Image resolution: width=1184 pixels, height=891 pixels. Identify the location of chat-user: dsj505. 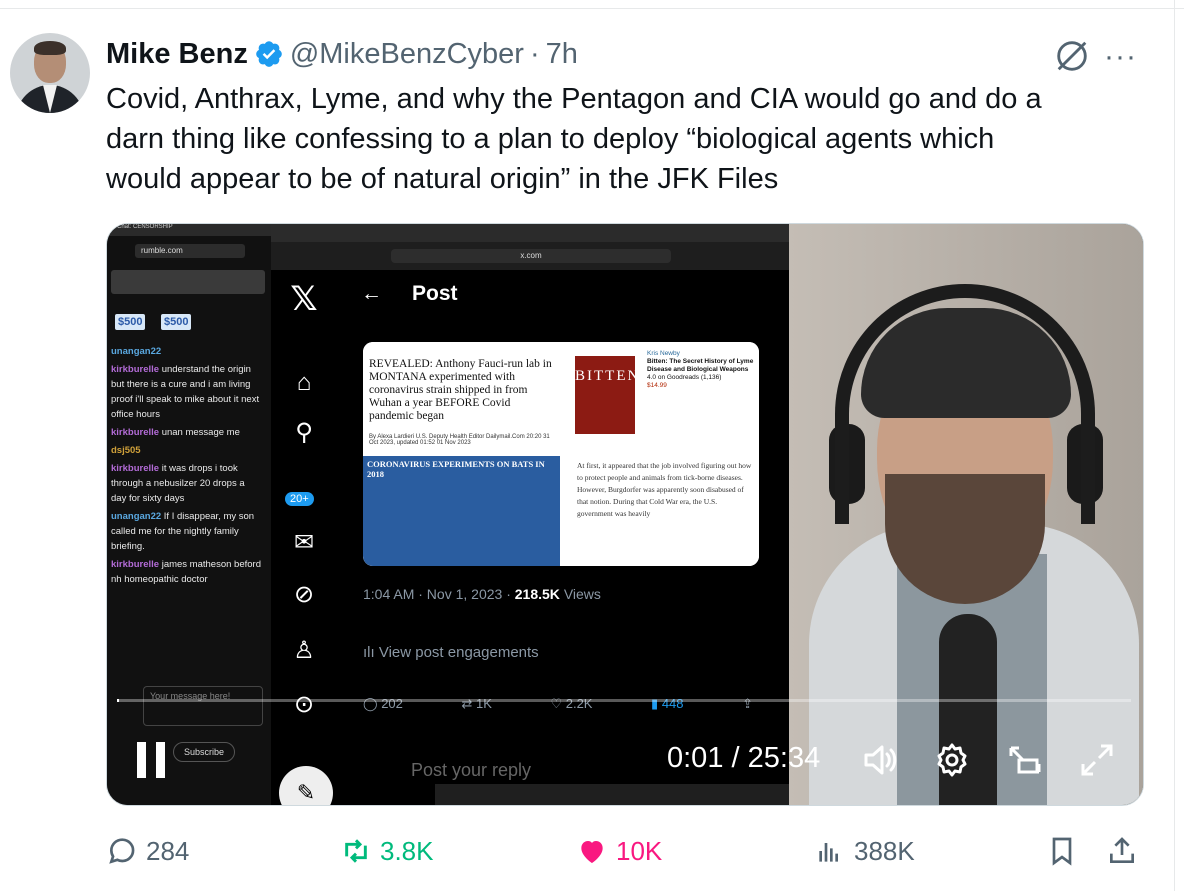
(126, 450).